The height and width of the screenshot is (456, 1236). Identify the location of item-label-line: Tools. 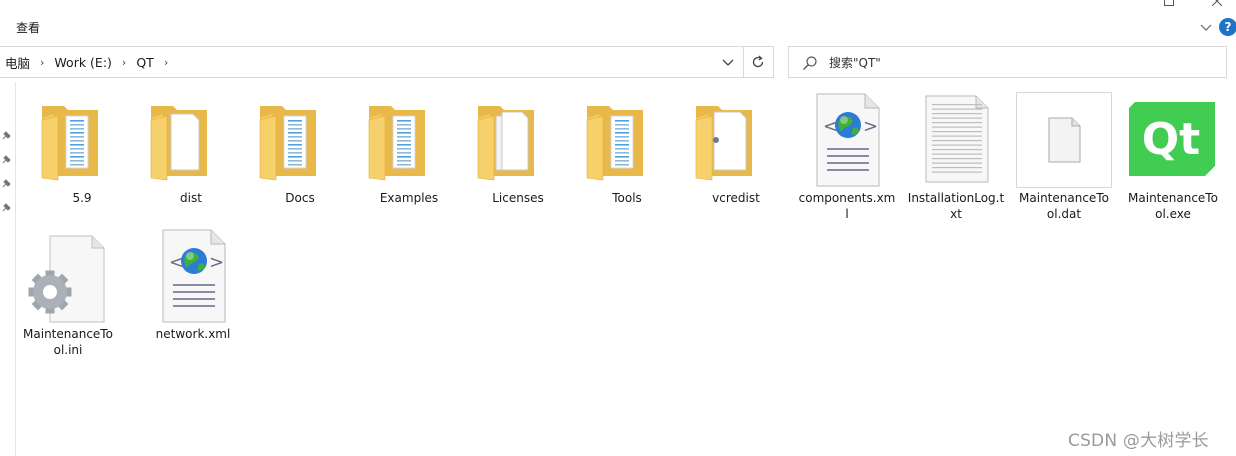
(627, 198).